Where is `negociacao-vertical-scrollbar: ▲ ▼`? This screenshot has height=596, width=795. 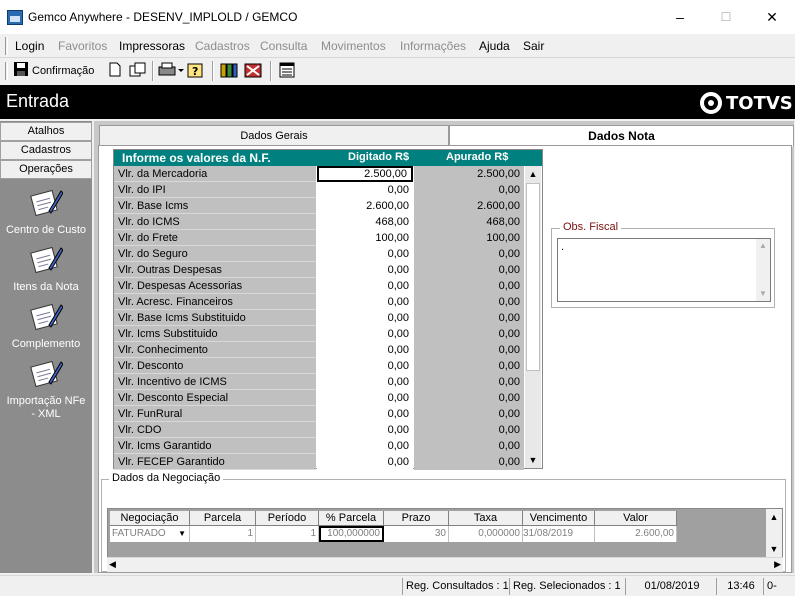 negociacao-vertical-scrollbar: ▲ ▼ is located at coordinates (774, 533).